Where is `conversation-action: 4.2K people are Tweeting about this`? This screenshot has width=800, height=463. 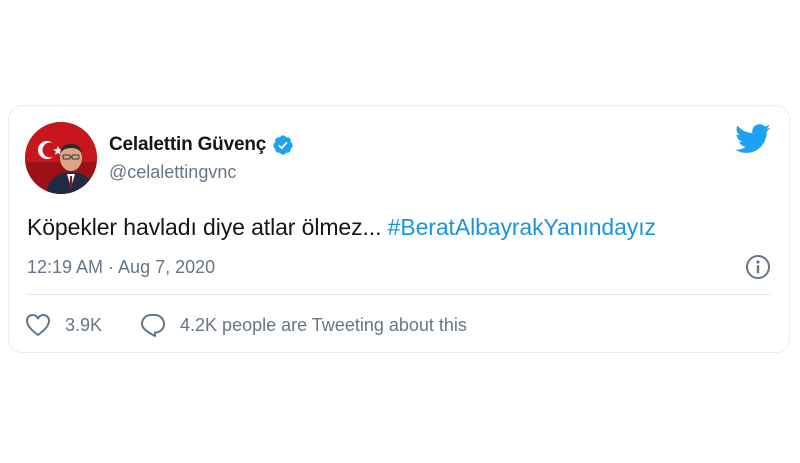 conversation-action: 4.2K people are Tweeting about this is located at coordinates (303, 325).